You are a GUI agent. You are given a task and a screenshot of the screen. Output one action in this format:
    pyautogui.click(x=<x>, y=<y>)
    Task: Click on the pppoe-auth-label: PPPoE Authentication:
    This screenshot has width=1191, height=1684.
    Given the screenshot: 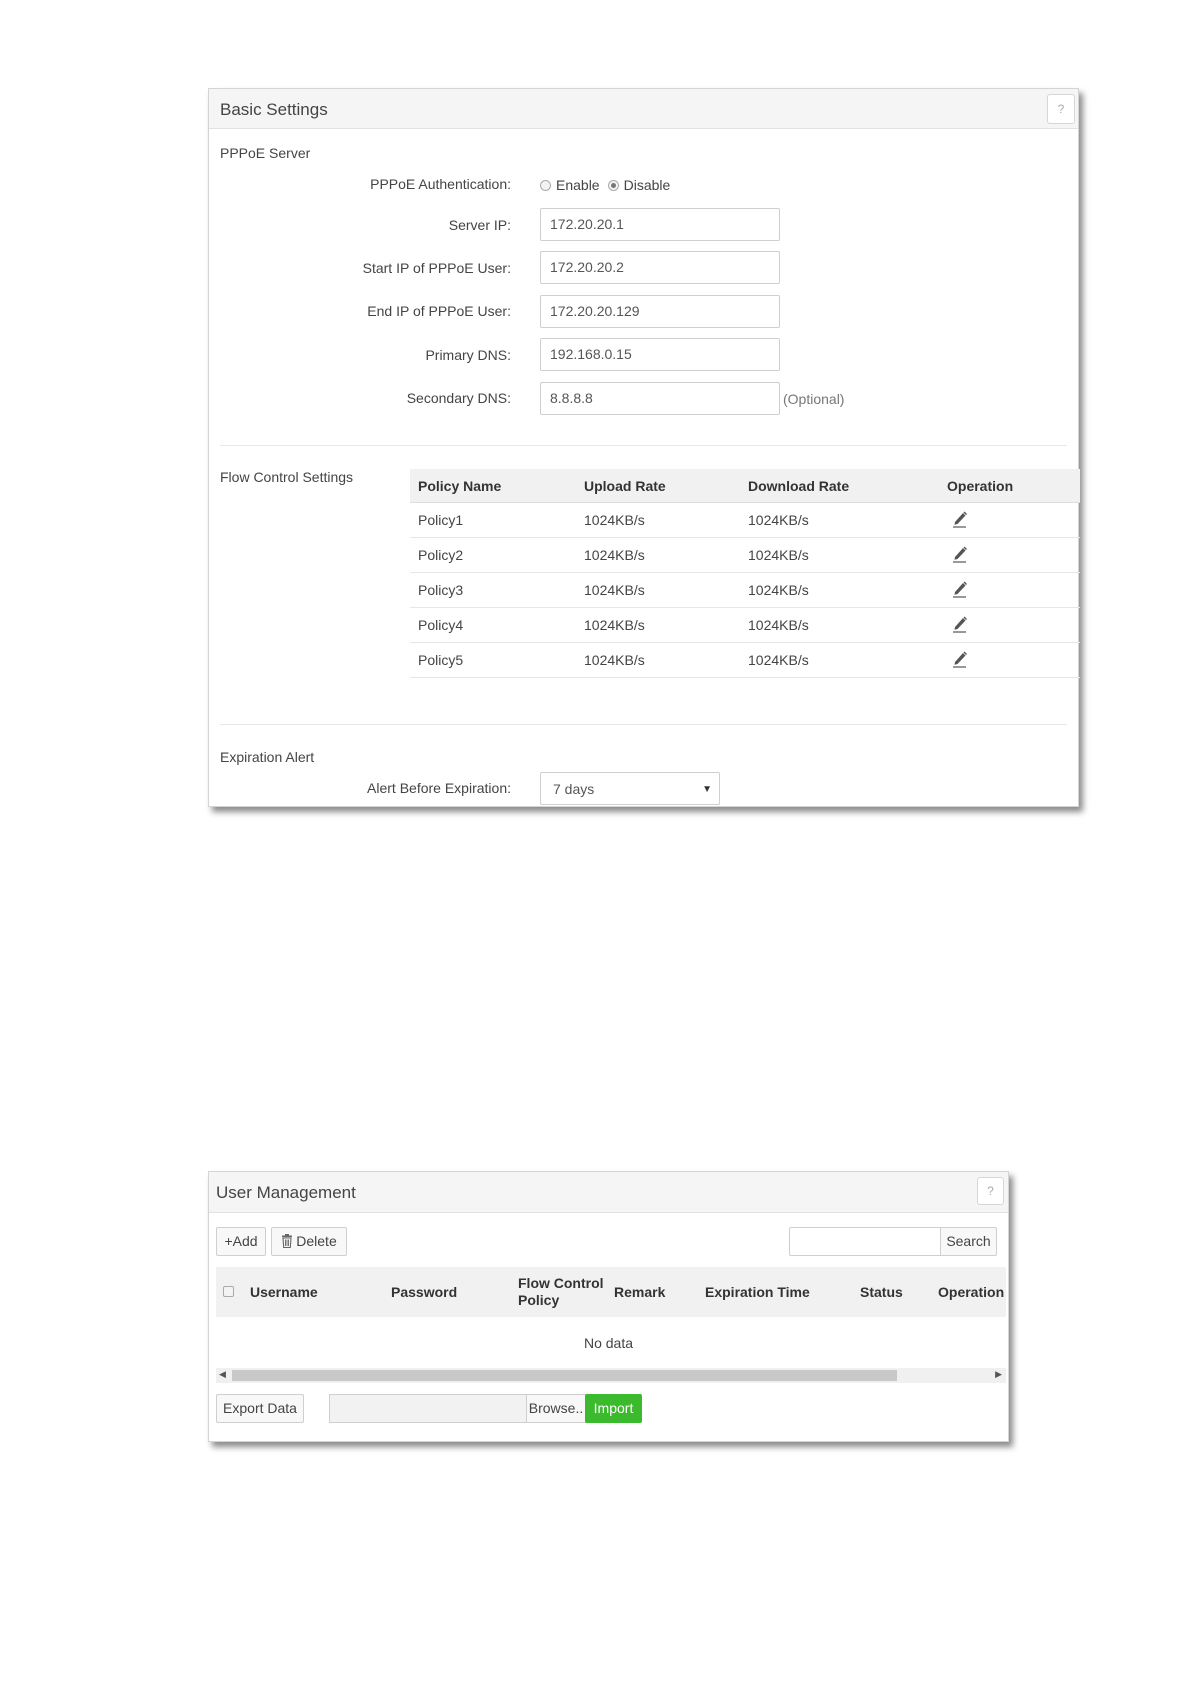 What is the action you would take?
    pyautogui.click(x=440, y=184)
    